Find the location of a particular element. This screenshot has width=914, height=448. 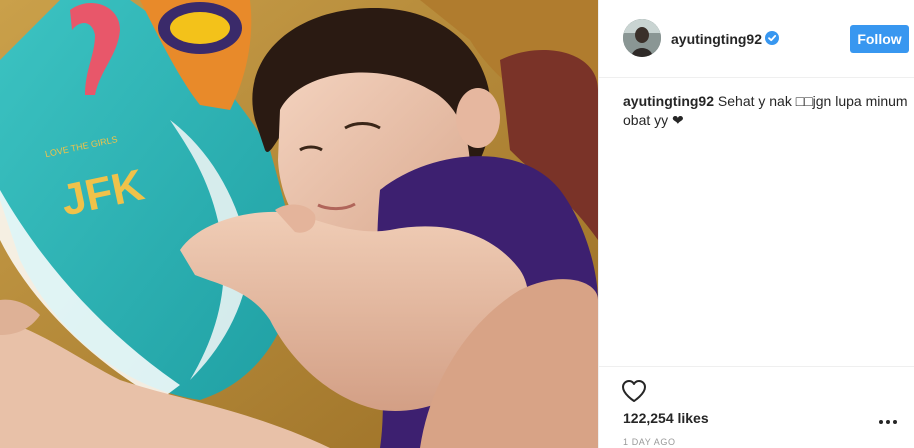

caption-username-link: ayutingting92 is located at coordinates (668, 101).